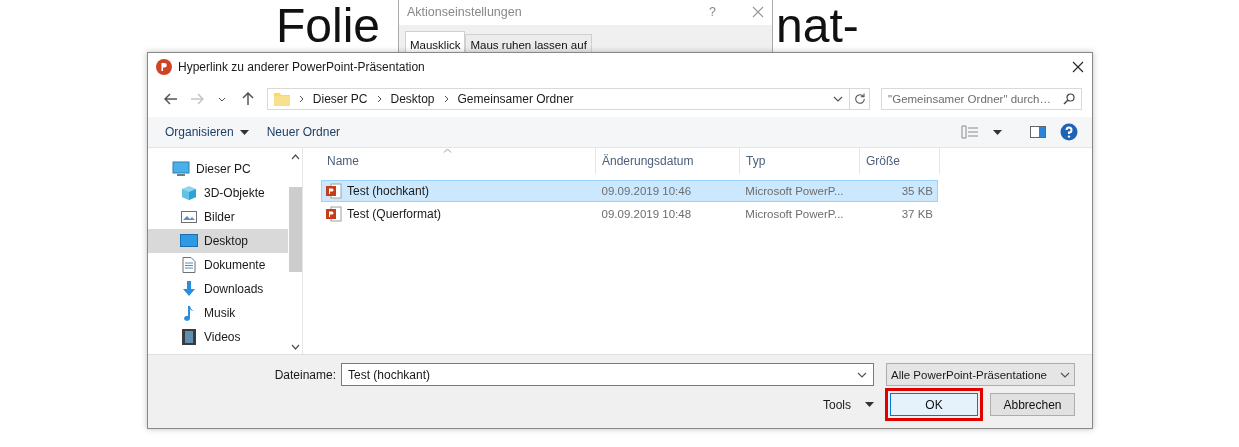 This screenshot has height=447, width=1239. I want to click on cube-icon, so click(189, 193).